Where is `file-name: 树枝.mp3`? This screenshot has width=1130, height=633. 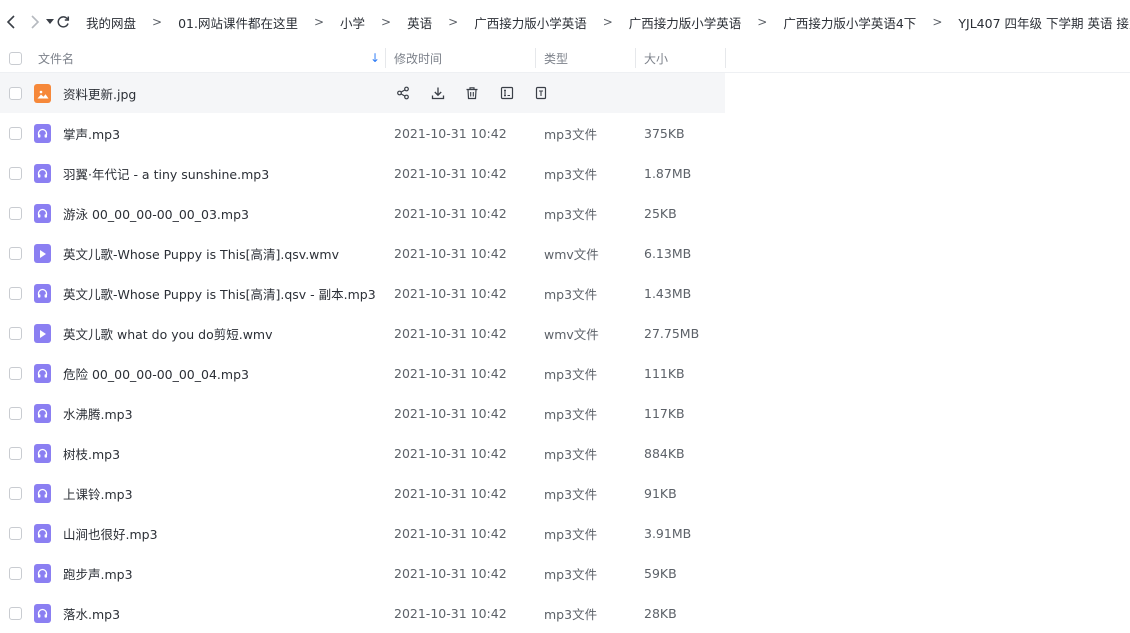 file-name: 树枝.mp3 is located at coordinates (91, 453).